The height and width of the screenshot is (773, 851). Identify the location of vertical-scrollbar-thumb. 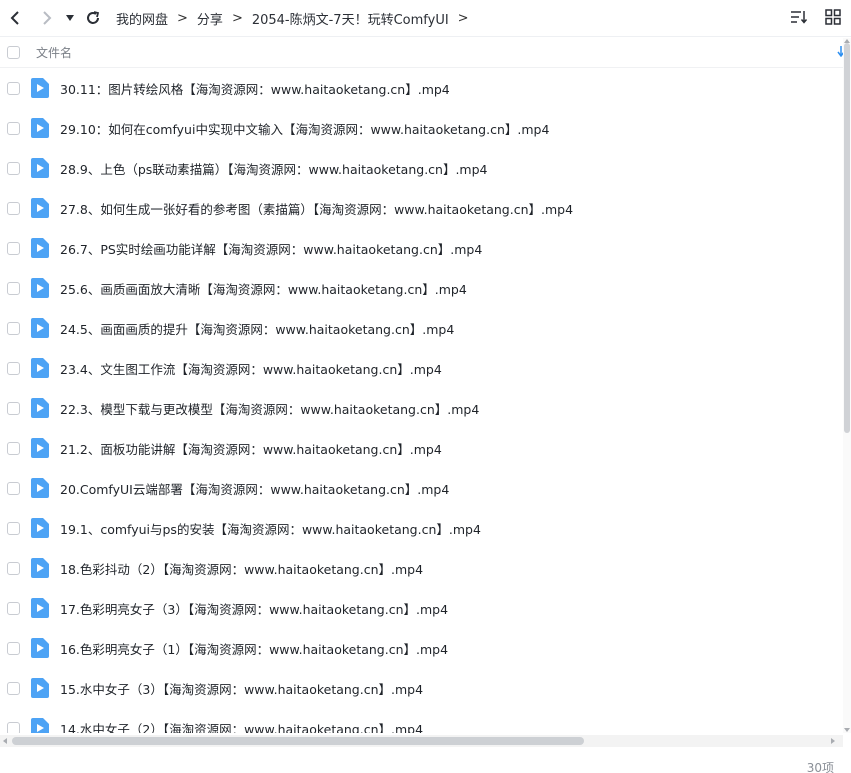
(847, 238).